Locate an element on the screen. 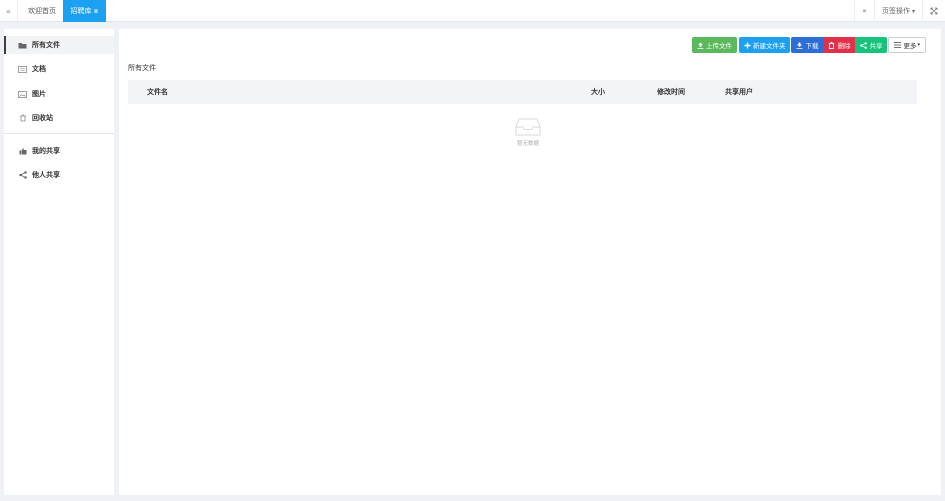 The width and height of the screenshot is (945, 501). tab-bar: « 欢迎首页 招聘库 ⊗ » 页签操作 ▾ is located at coordinates (472, 11).